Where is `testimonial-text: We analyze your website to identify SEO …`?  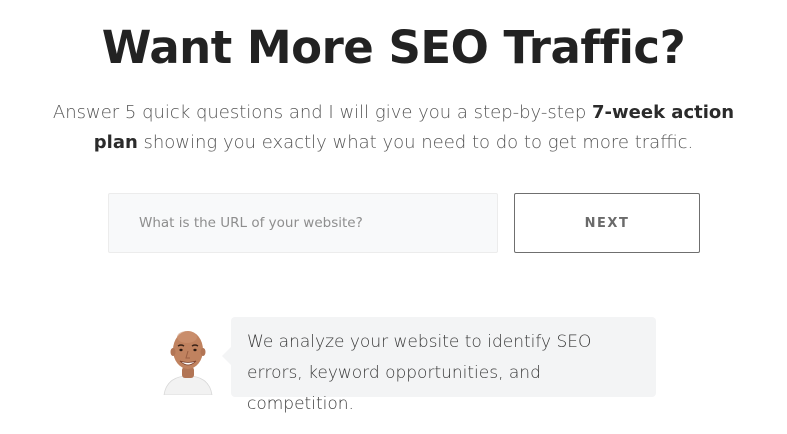 testimonial-text: We analyze your website to identify SEO … is located at coordinates (419, 373).